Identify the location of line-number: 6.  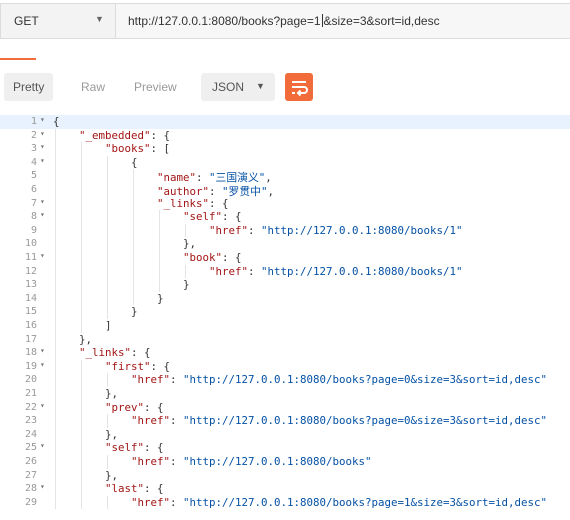
(33, 189).